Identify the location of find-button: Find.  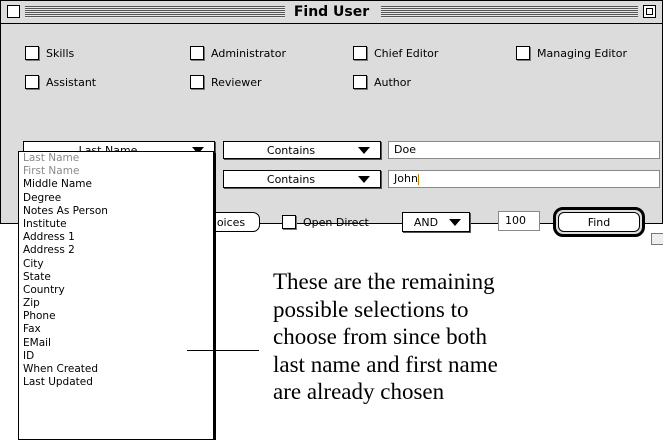
(599, 222).